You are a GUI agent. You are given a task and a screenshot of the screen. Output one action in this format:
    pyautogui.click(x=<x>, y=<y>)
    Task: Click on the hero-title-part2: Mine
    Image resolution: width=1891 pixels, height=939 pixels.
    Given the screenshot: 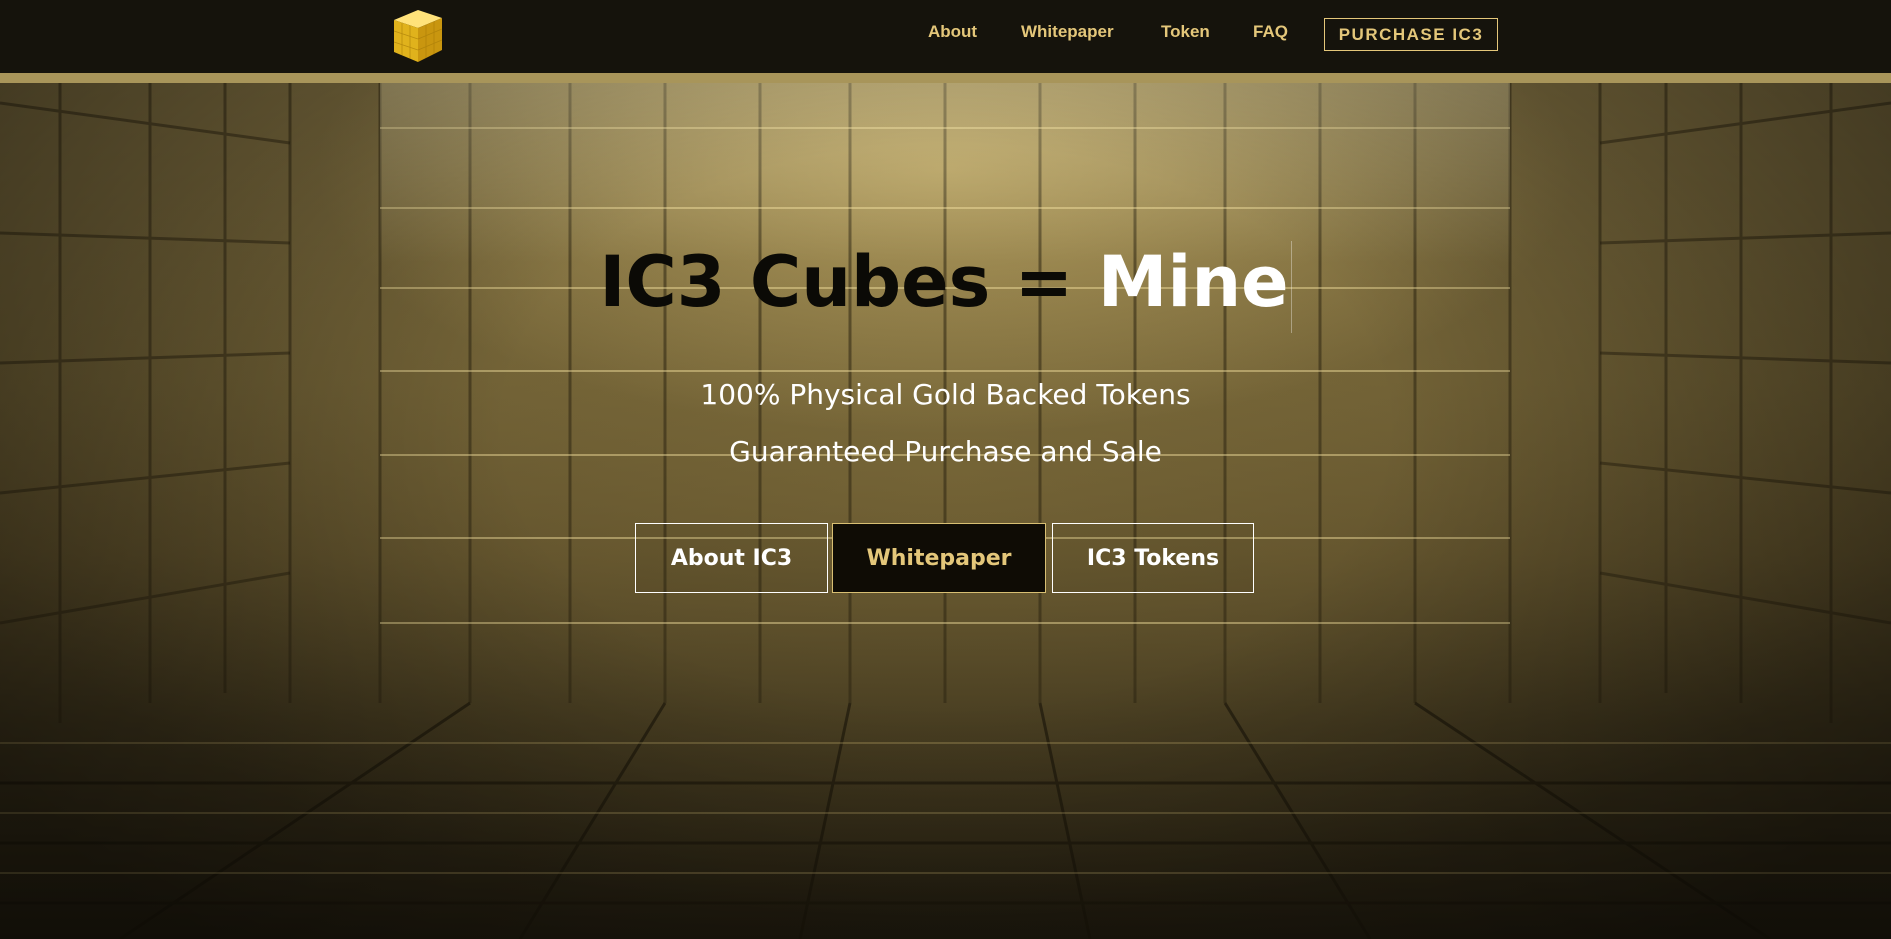 What is the action you would take?
    pyautogui.click(x=1193, y=282)
    